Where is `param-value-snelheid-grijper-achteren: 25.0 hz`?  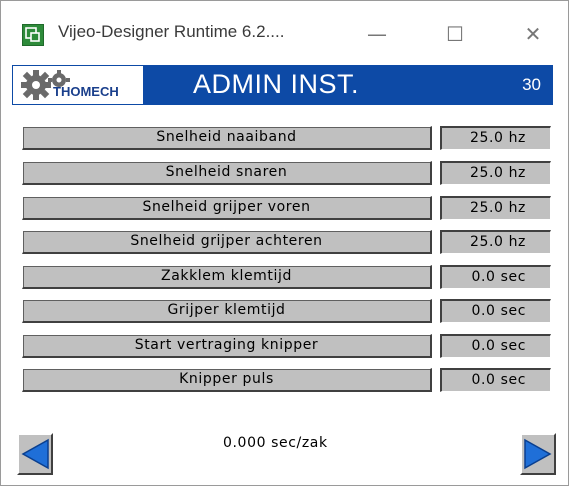 param-value-snelheid-grijper-achteren: 25.0 hz is located at coordinates (495, 242).